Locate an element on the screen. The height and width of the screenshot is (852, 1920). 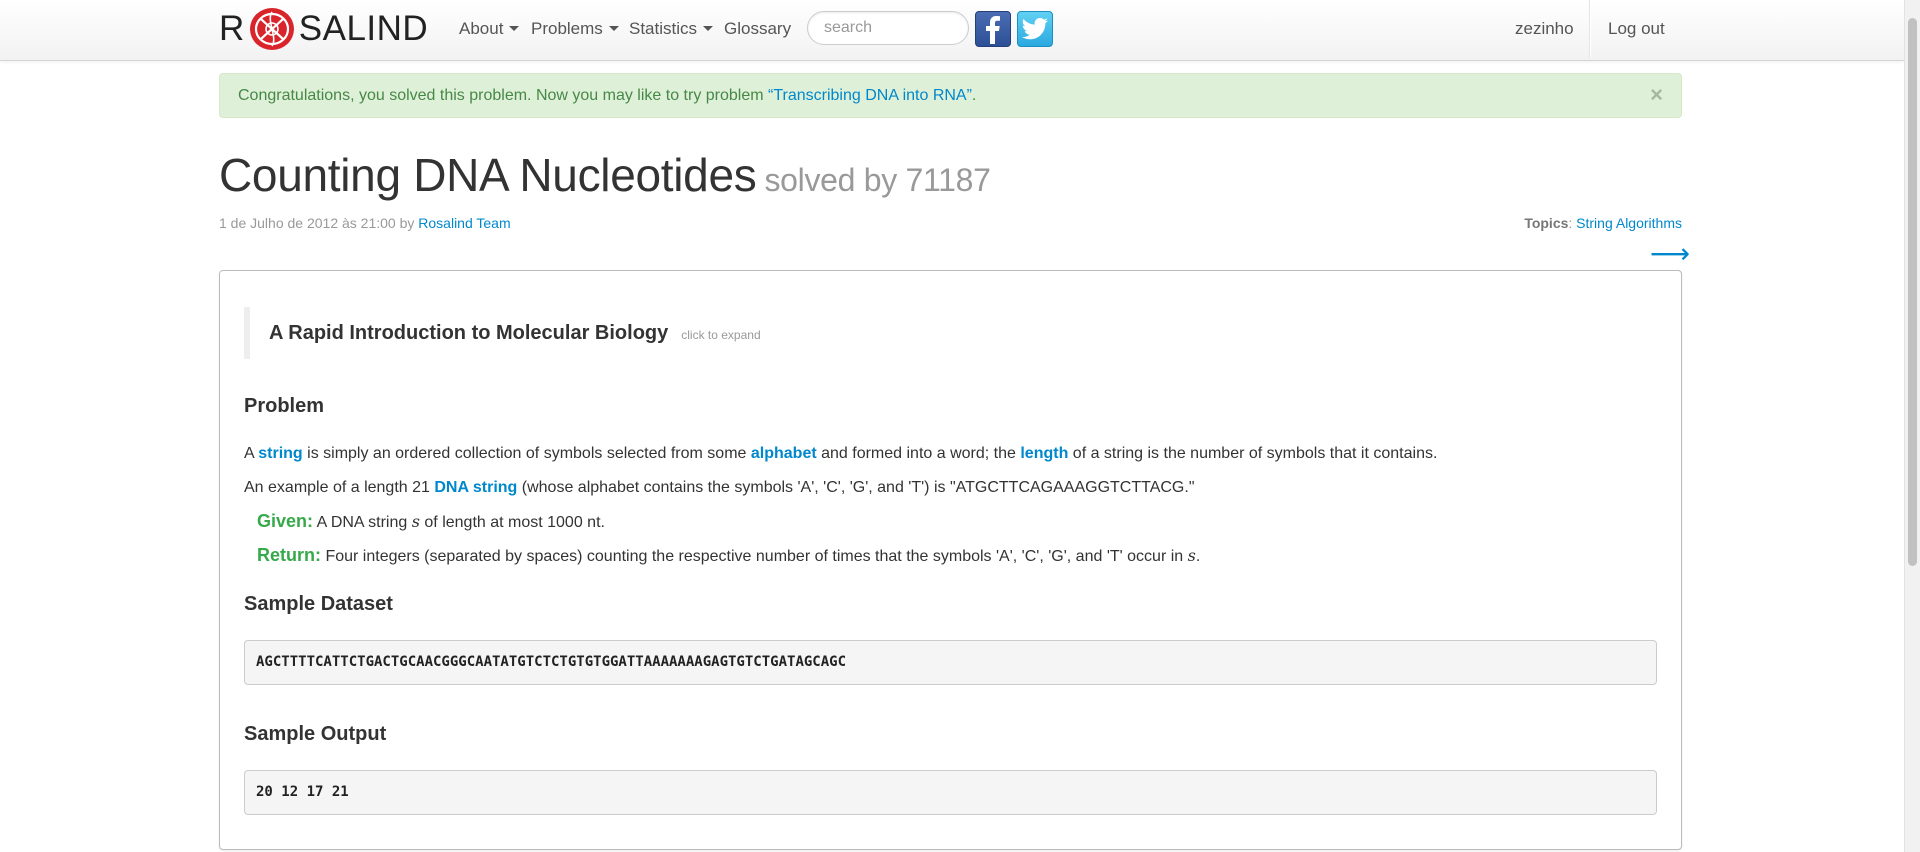
close-icon: × is located at coordinates (1656, 94).